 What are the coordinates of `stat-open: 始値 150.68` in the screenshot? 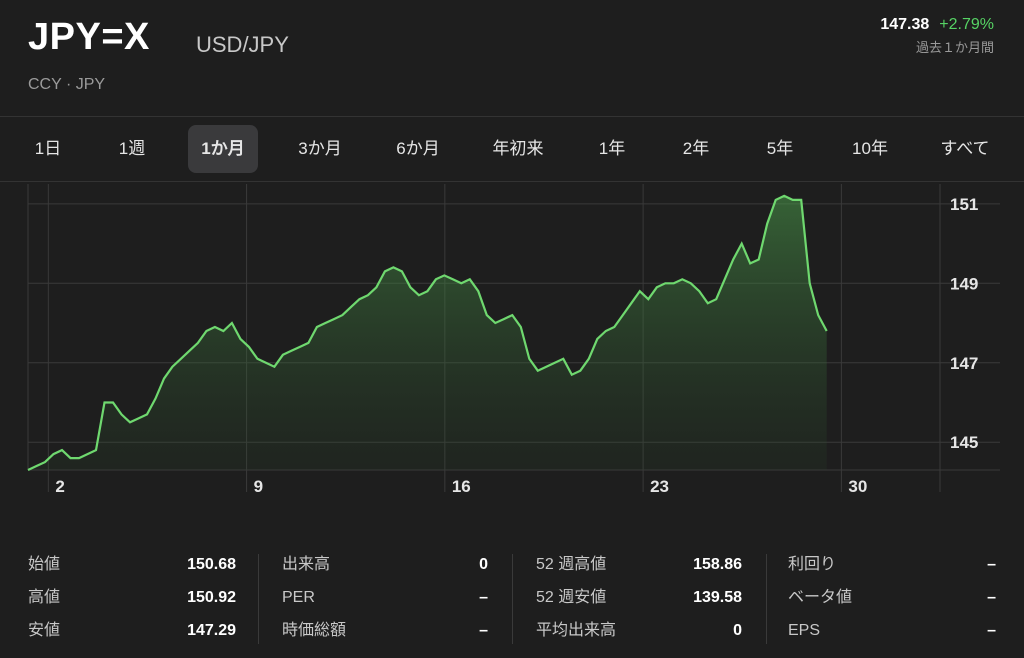 It's located at (132, 564).